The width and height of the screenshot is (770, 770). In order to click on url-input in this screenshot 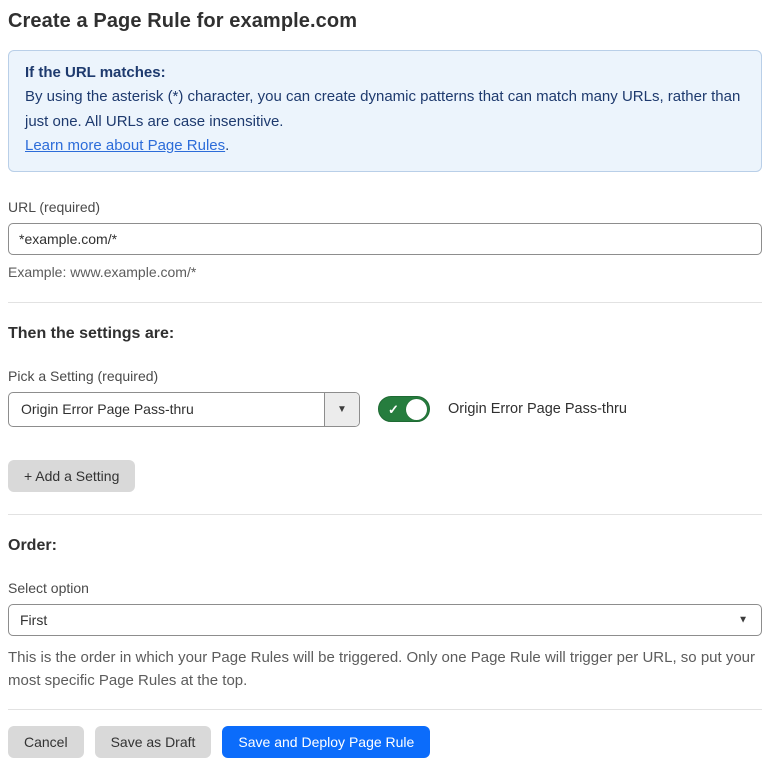, I will do `click(385, 238)`.